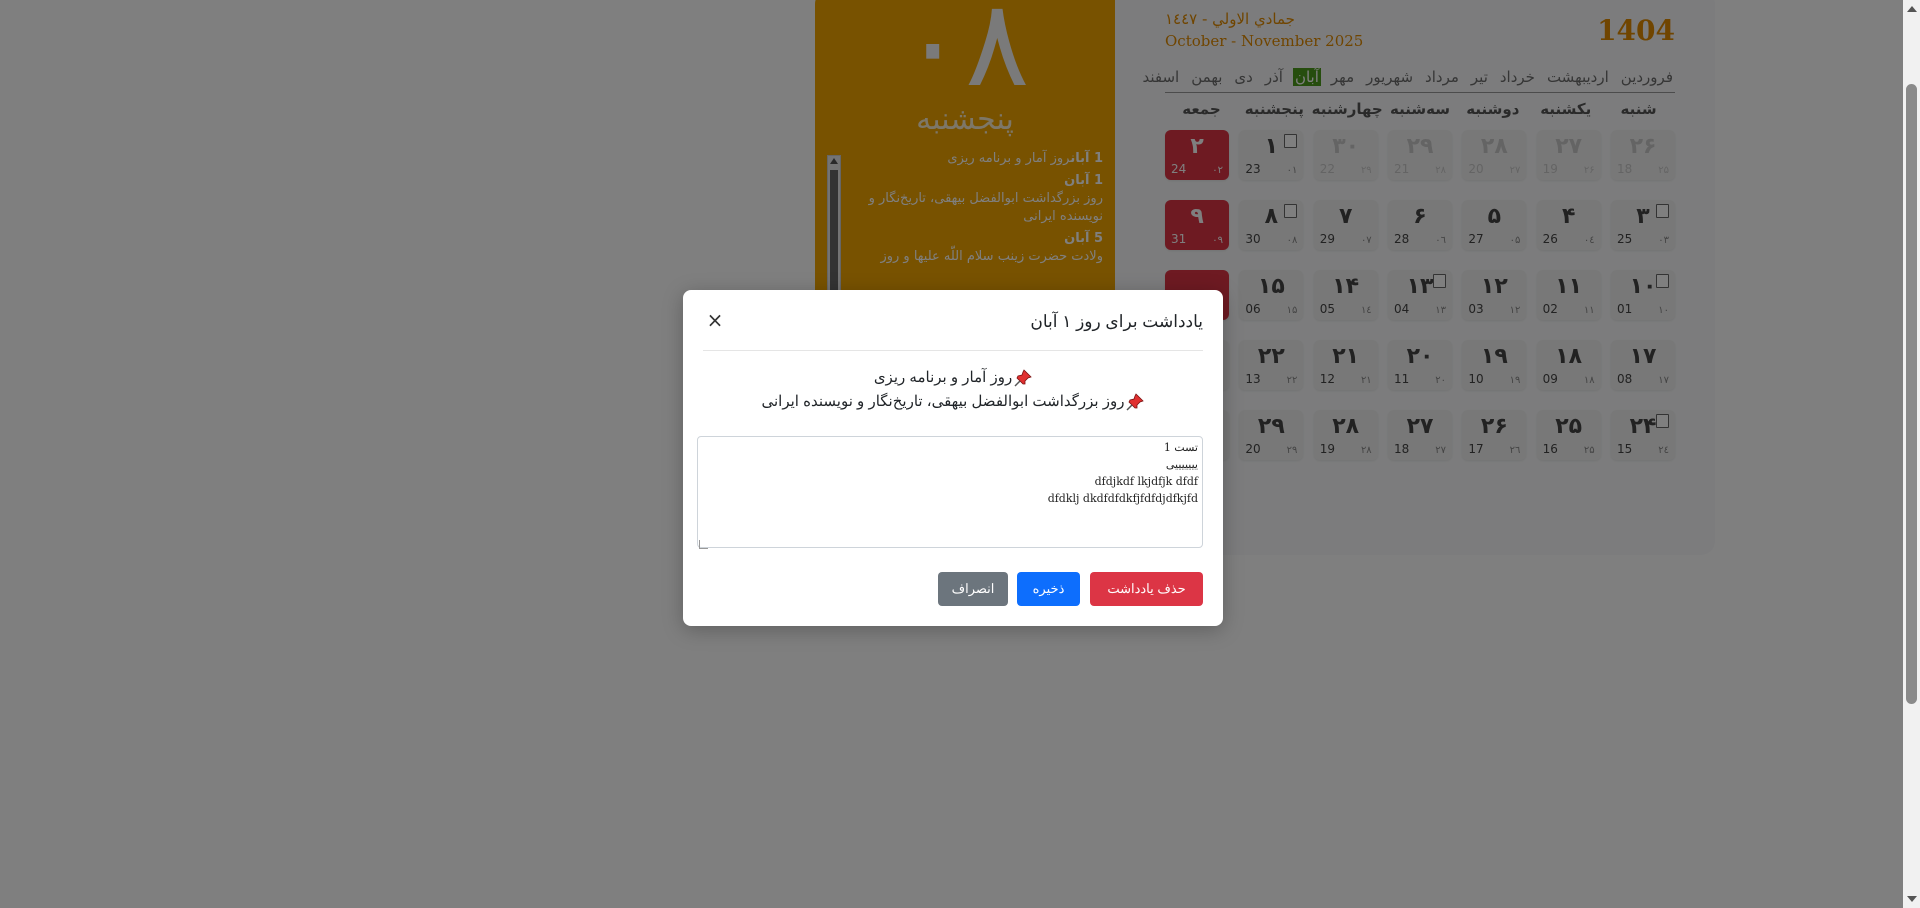  I want to click on modal-footer: حذف یادداشت ذخیره انصراف, so click(953, 589).